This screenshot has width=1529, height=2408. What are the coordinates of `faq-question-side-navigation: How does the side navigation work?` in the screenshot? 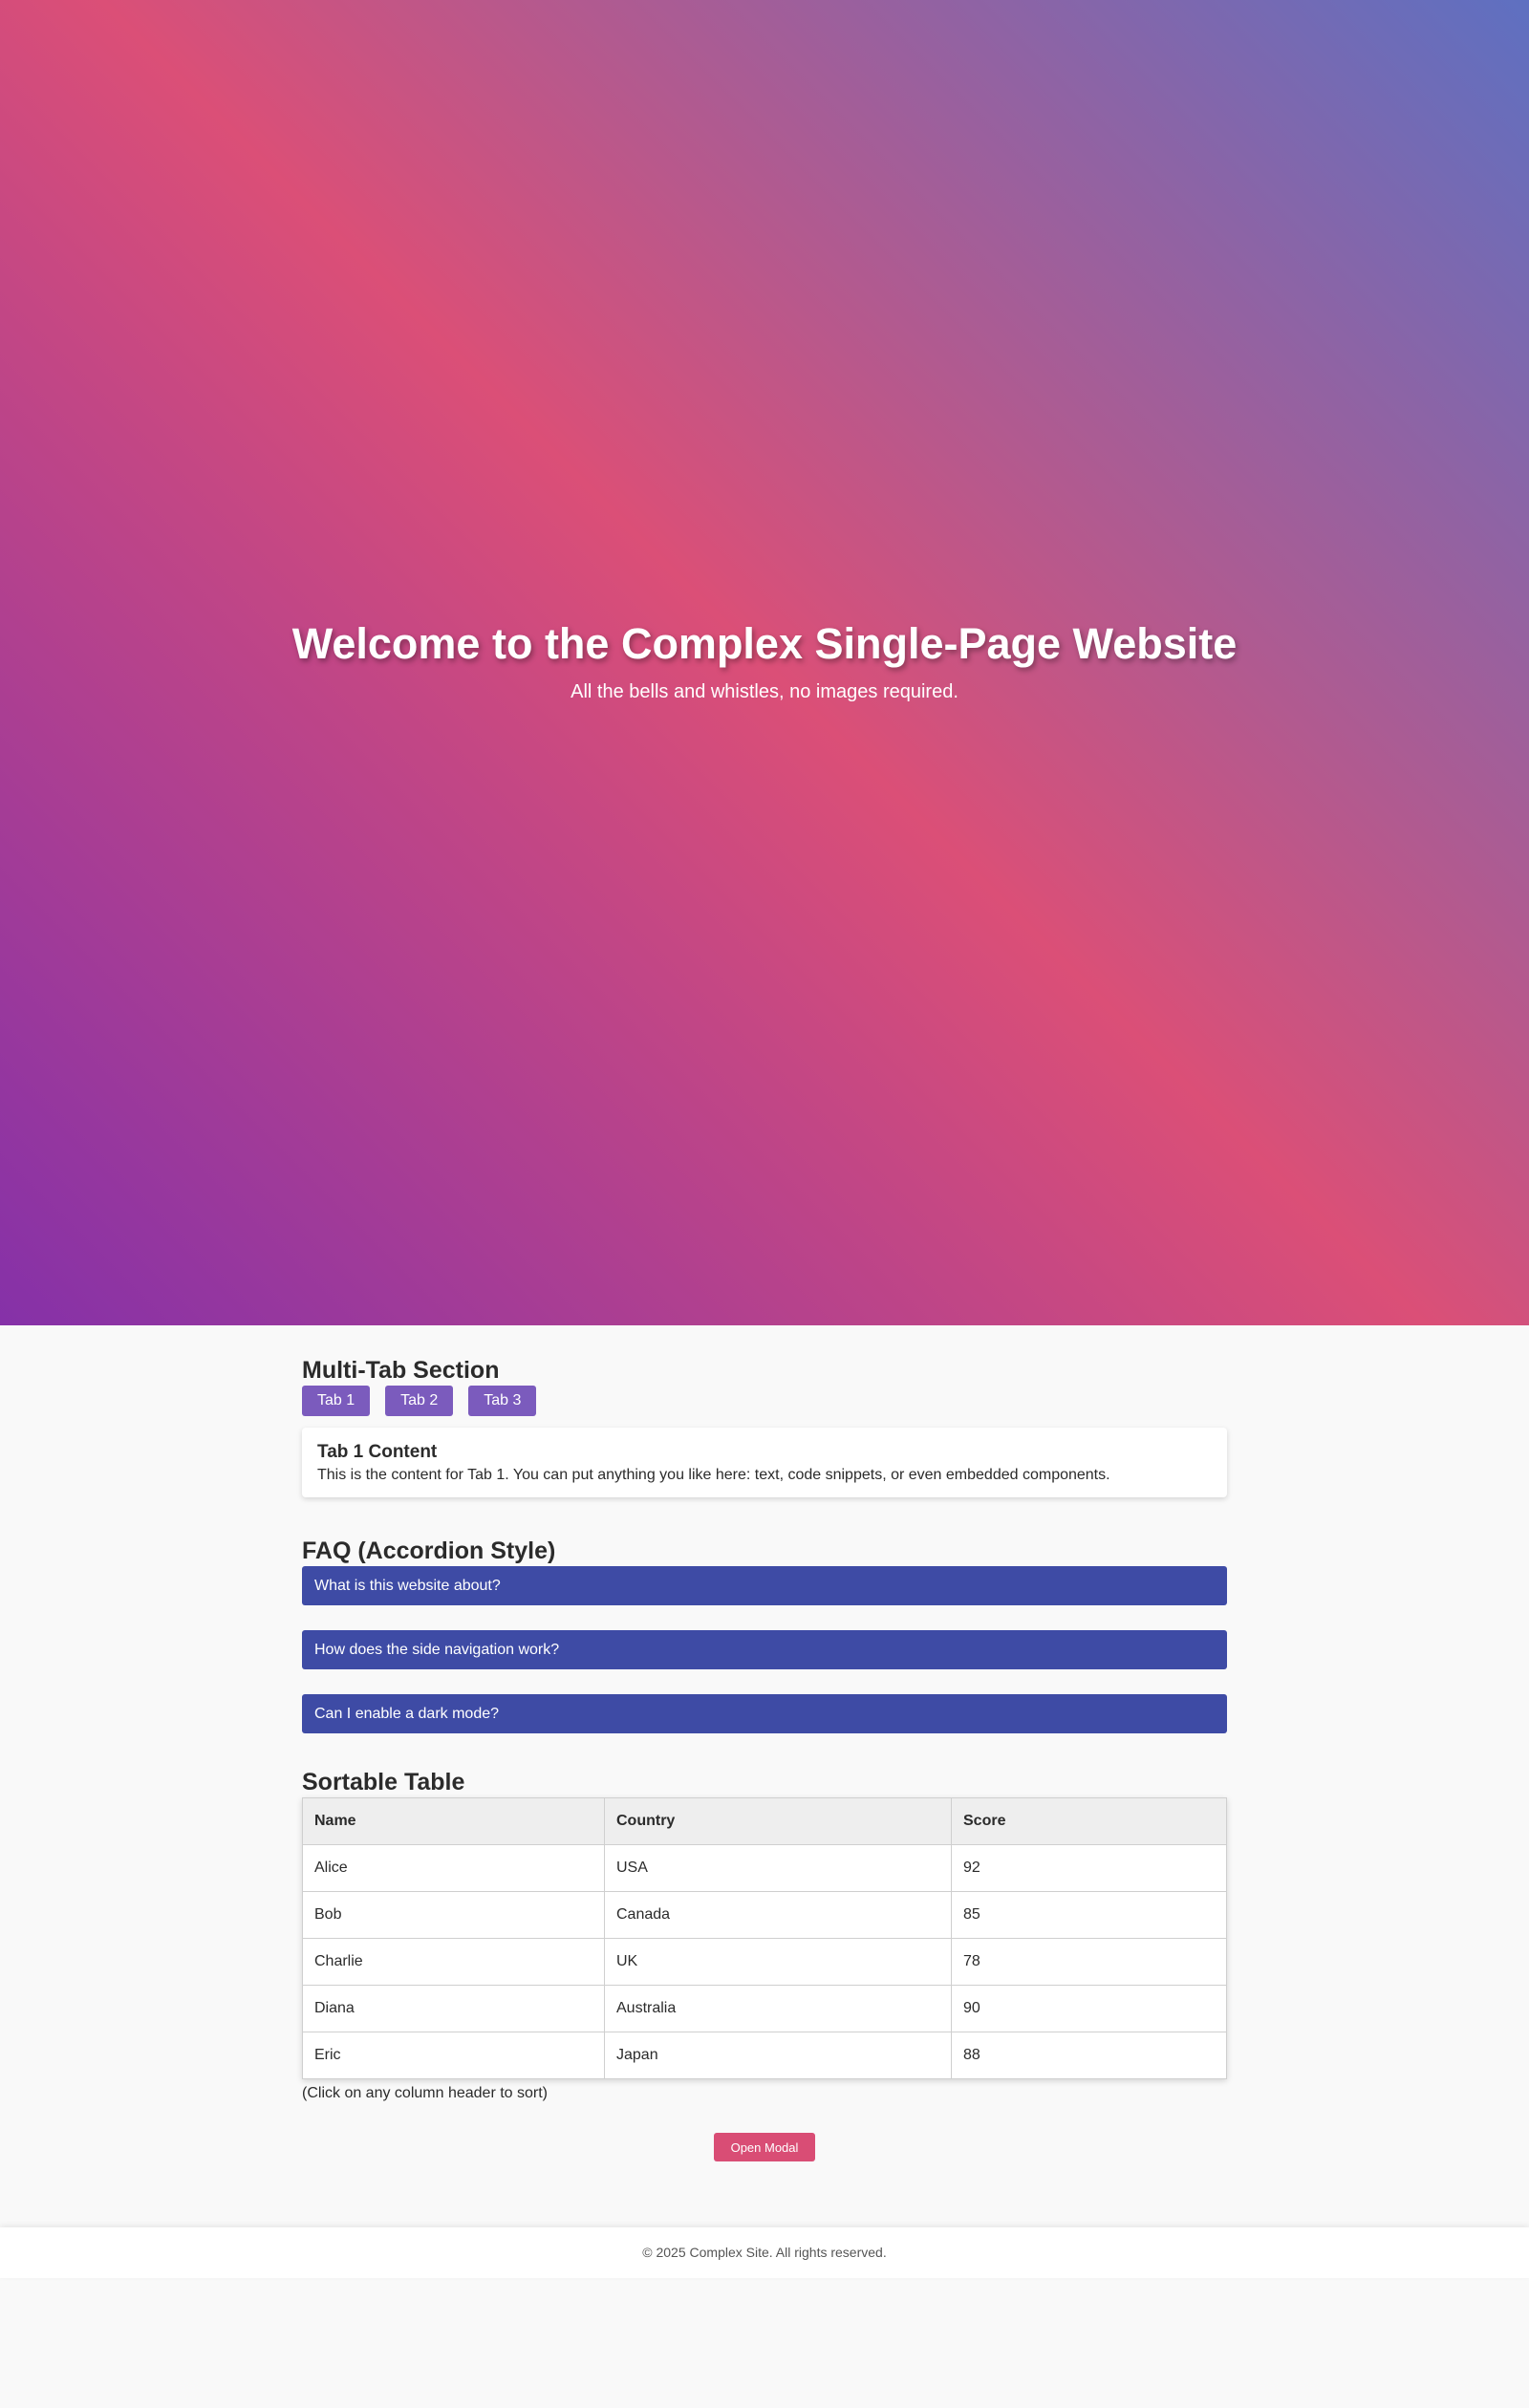 It's located at (764, 1650).